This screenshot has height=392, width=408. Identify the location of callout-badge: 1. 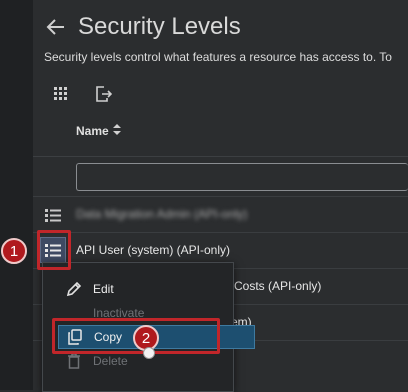
(14, 251).